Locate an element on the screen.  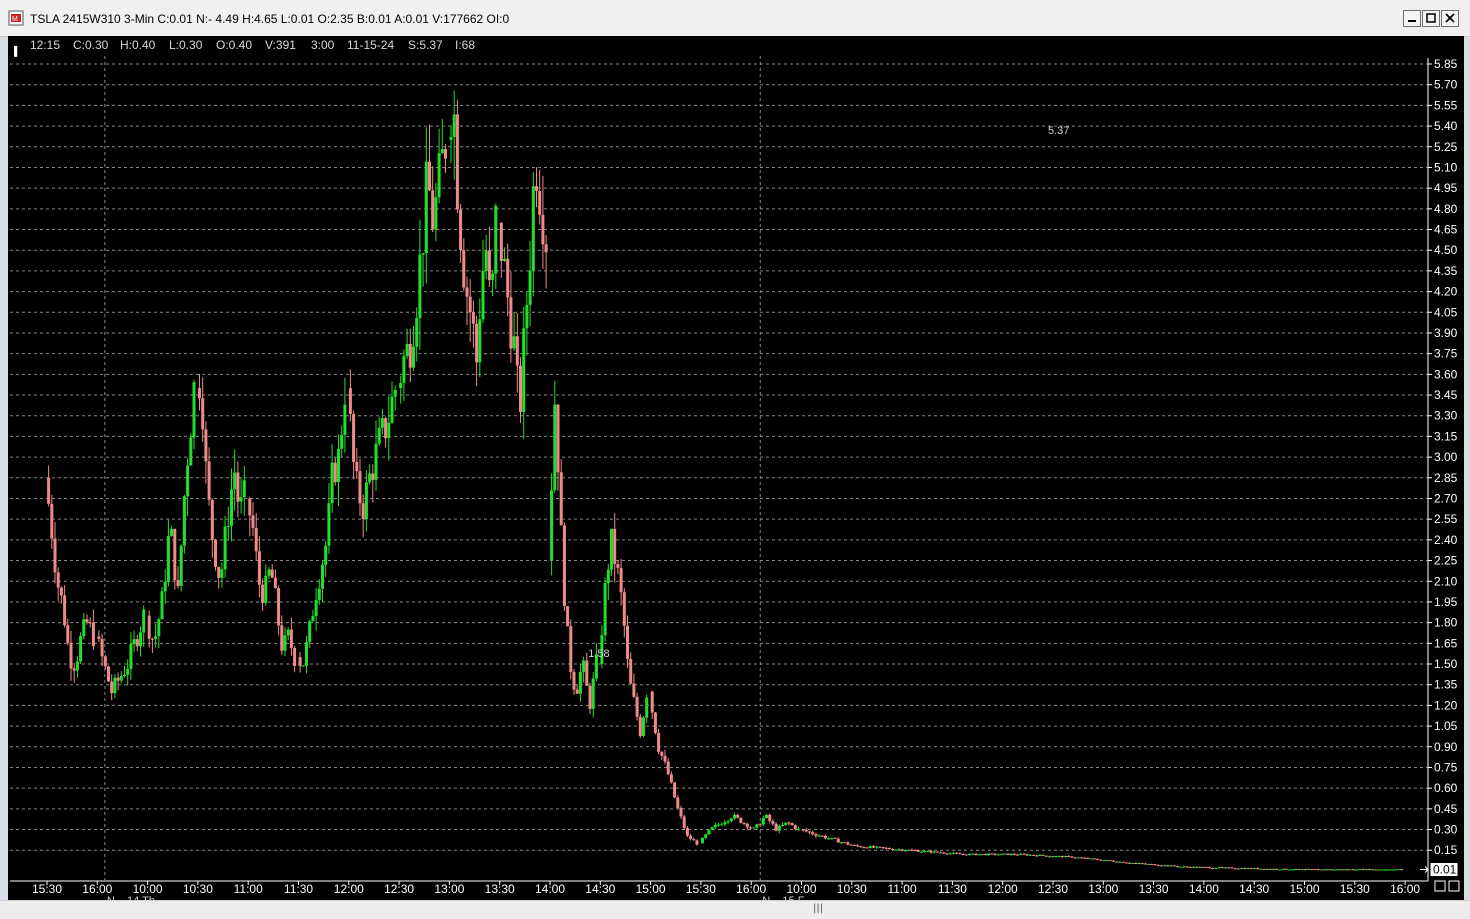
x-tick-label: 14:00 is located at coordinates (550, 889).